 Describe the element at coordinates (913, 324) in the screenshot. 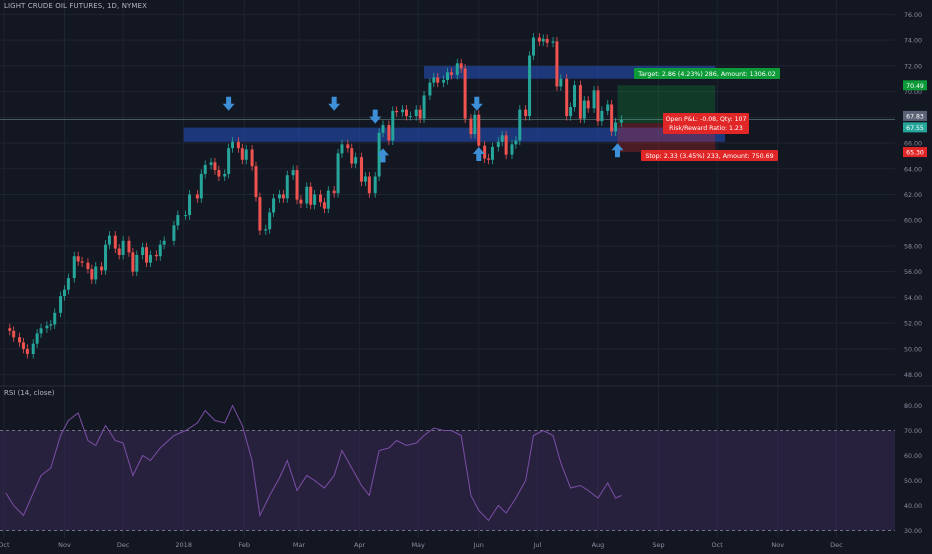

I see `price-tick-label: 52.00` at that location.